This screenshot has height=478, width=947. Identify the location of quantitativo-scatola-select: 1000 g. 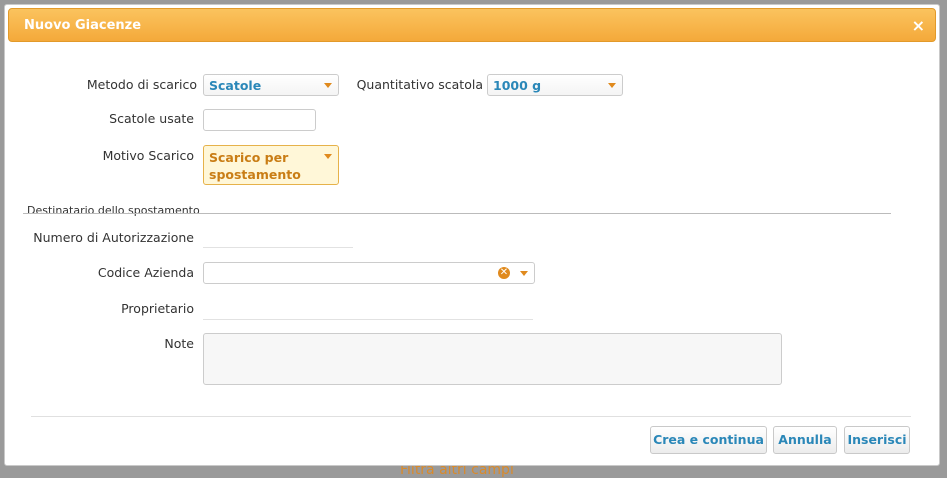
(555, 85).